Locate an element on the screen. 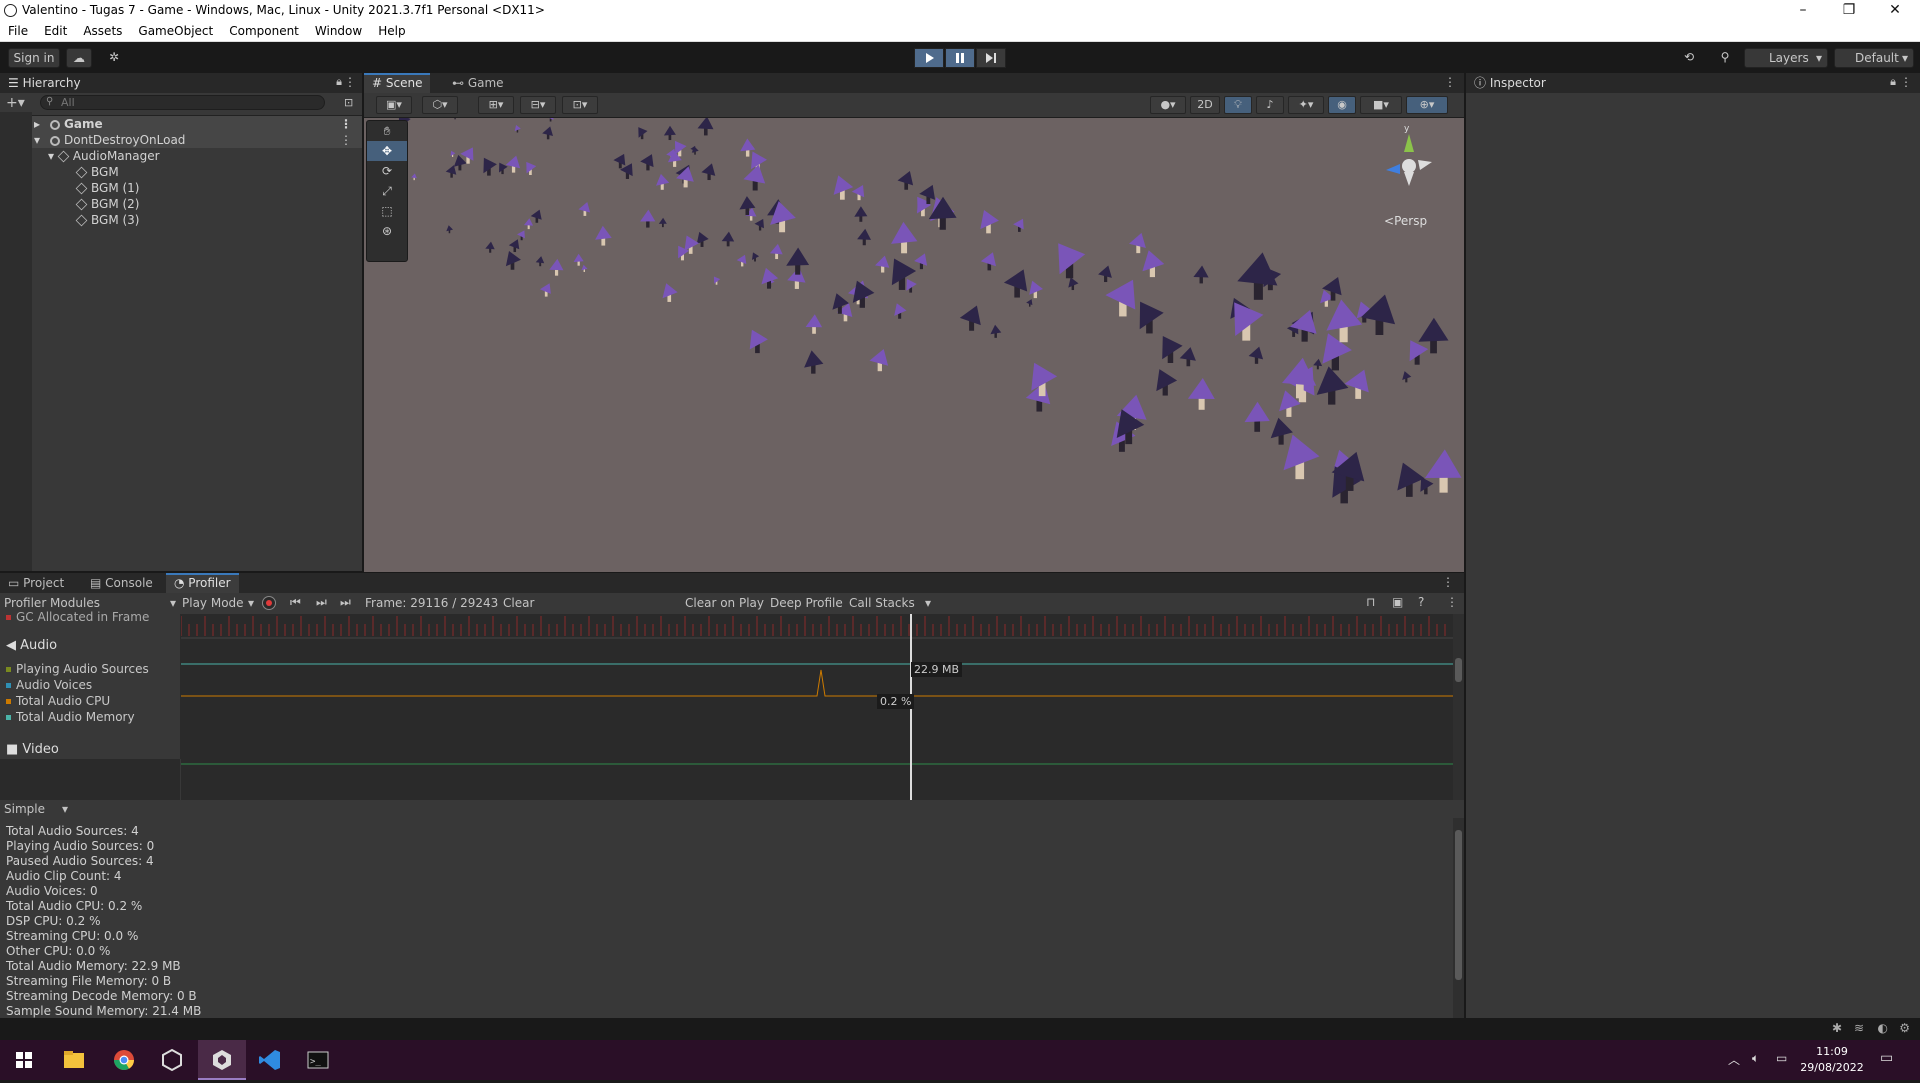  pause-button is located at coordinates (960, 58).